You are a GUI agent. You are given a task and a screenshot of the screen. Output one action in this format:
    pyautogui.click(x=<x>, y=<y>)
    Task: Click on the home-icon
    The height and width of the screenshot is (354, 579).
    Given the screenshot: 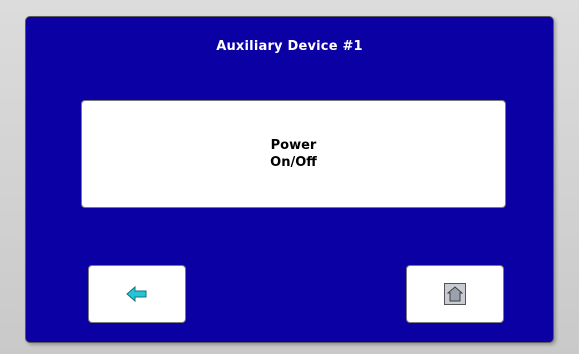 What is the action you would take?
    pyautogui.click(x=455, y=294)
    